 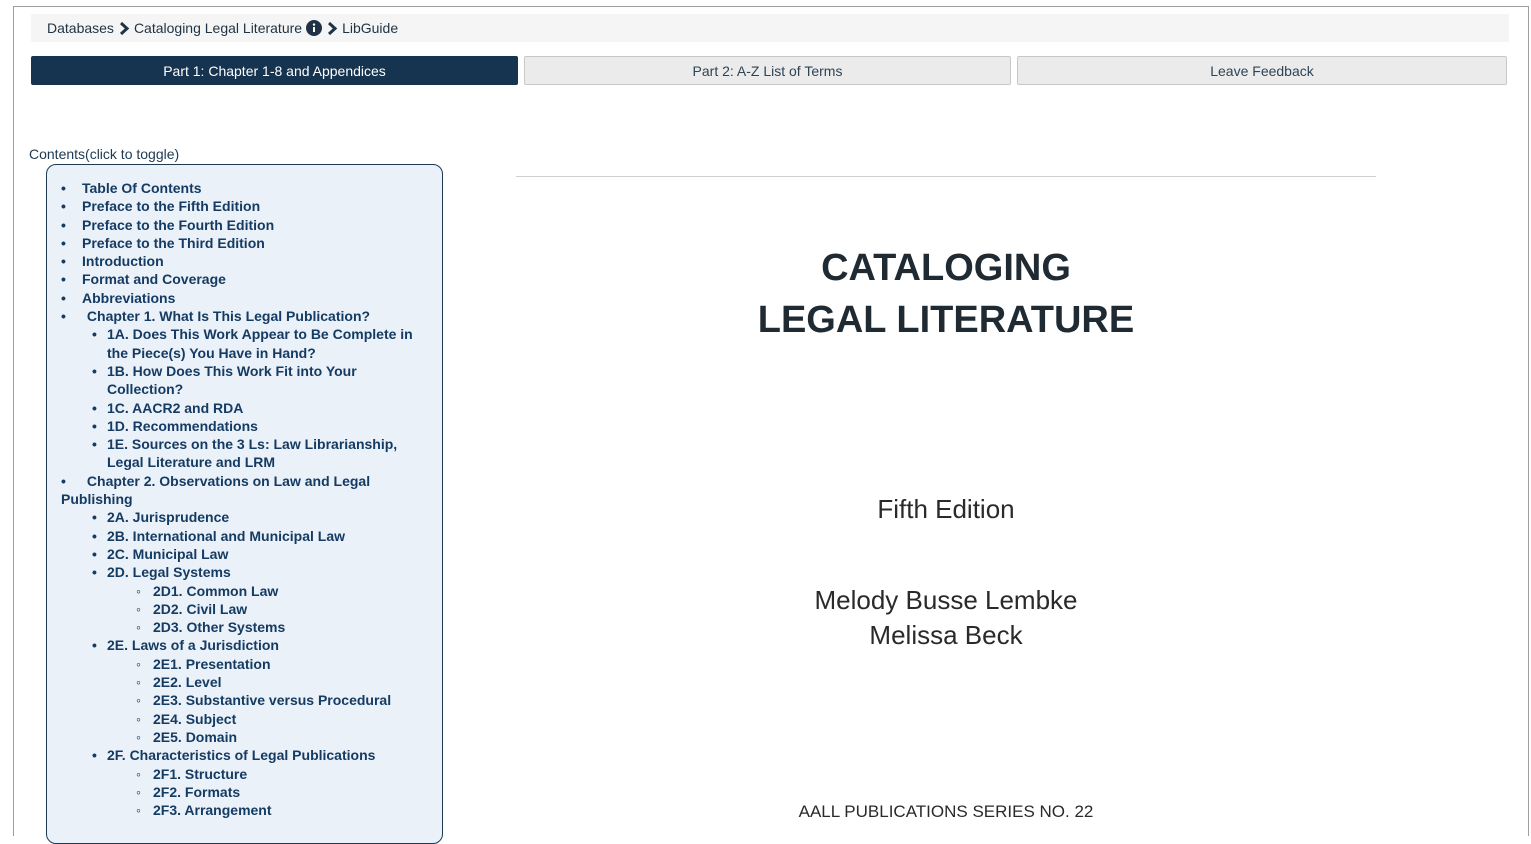 I want to click on tab-part-2: Part 2: A-Z List of Terms, so click(x=767, y=70).